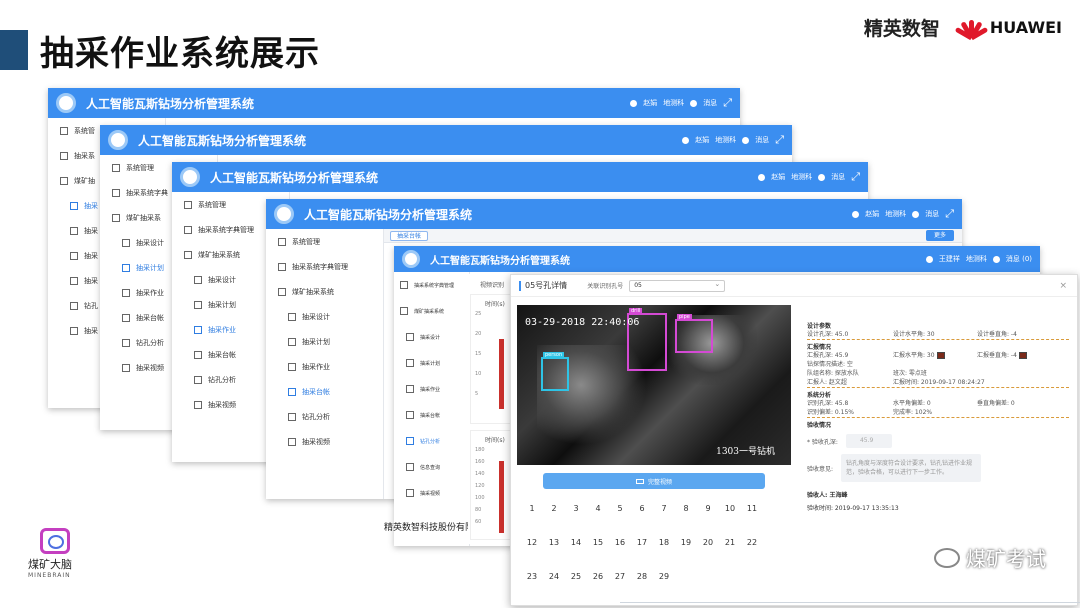 This screenshot has height=608, width=1080. What do you see at coordinates (532, 543) in the screenshot?
I see `day-cell: 12` at bounding box center [532, 543].